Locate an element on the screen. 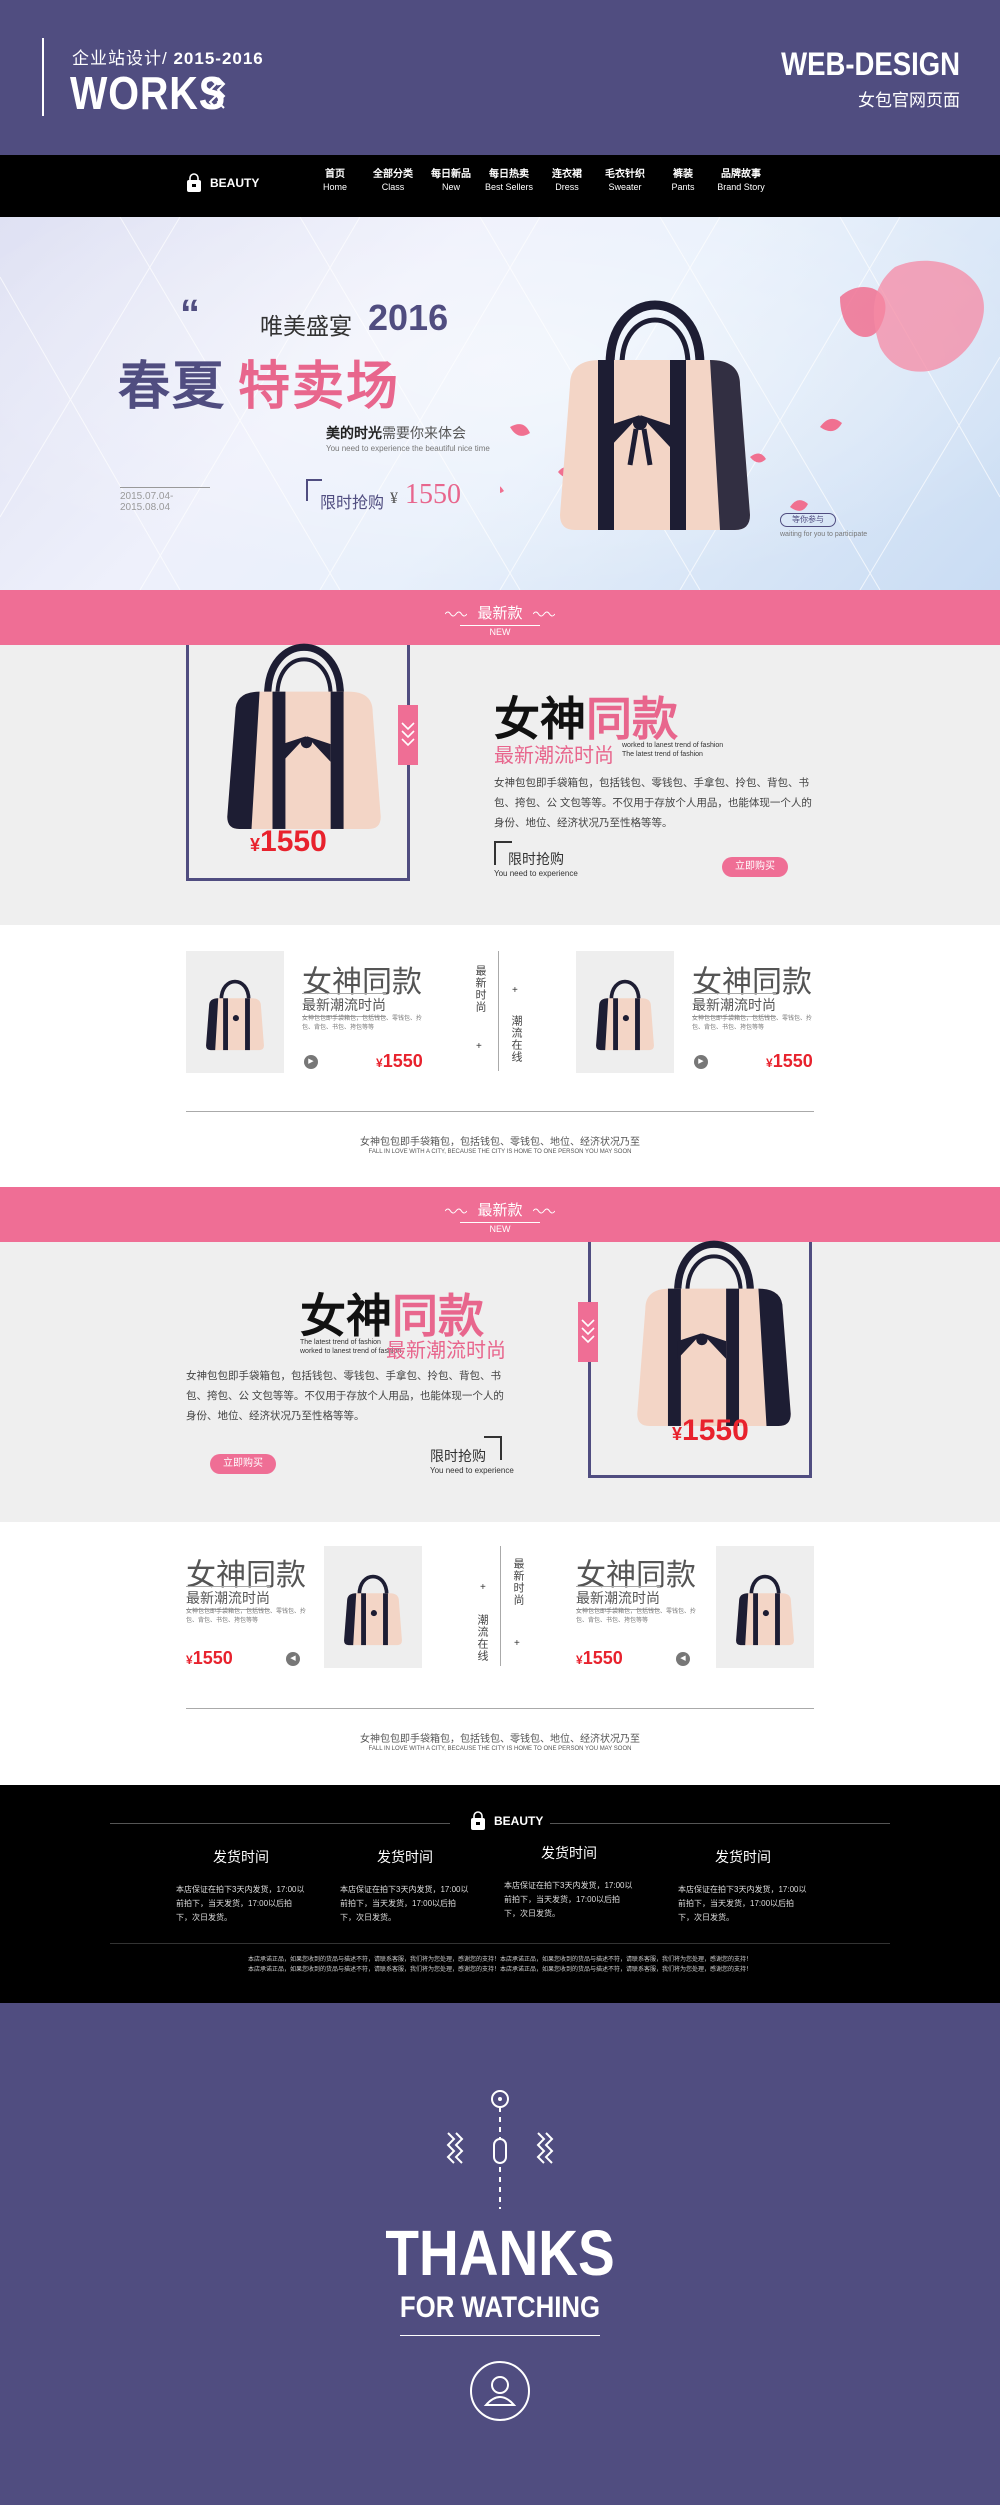 Image resolution: width=1000 pixels, height=2505 pixels. banner-limit-label: 限时抢购 is located at coordinates (352, 503).